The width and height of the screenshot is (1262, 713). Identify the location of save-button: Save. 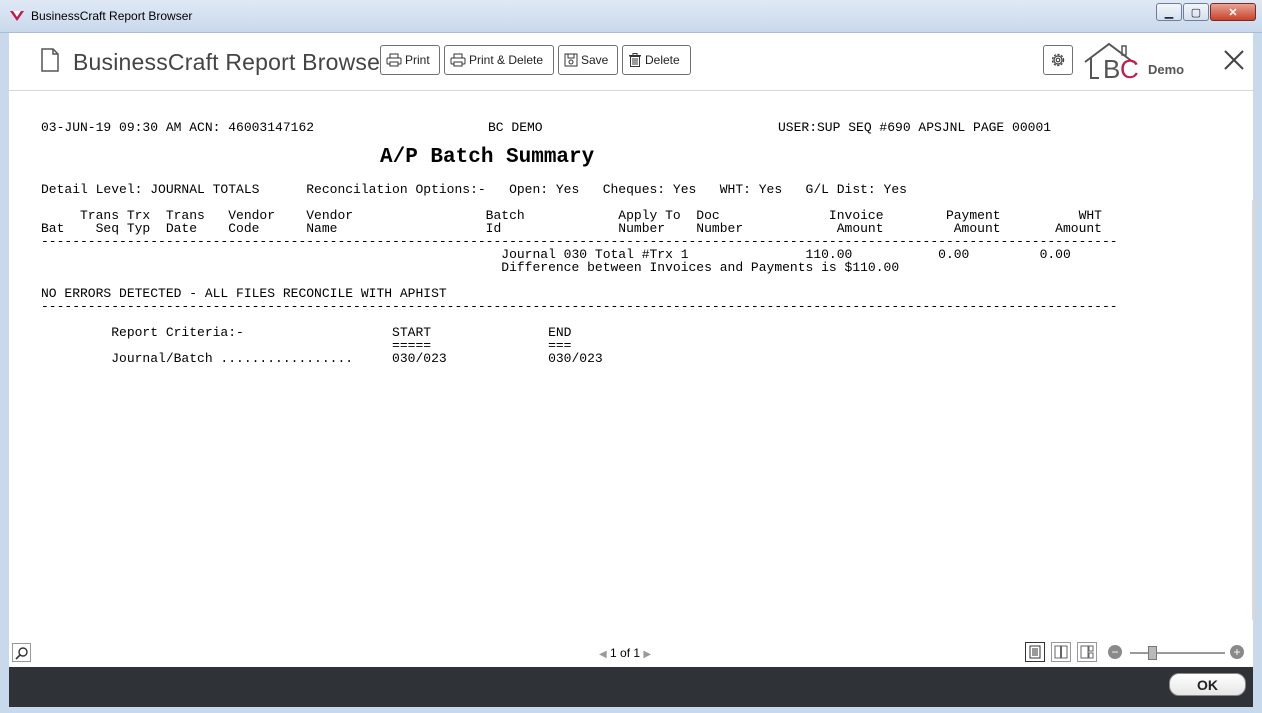
(588, 60).